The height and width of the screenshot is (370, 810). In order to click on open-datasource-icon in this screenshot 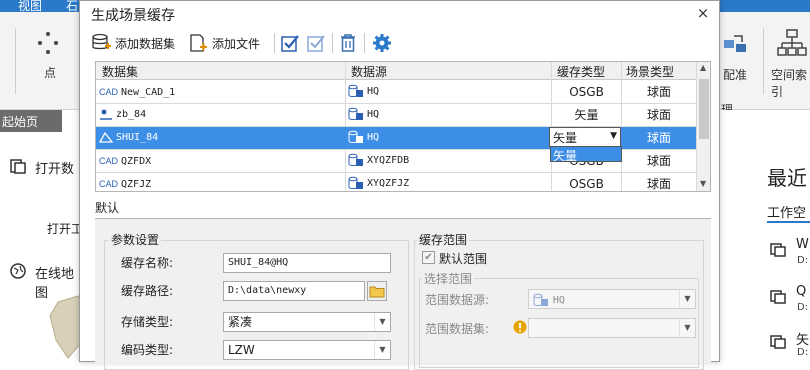, I will do `click(18, 166)`.